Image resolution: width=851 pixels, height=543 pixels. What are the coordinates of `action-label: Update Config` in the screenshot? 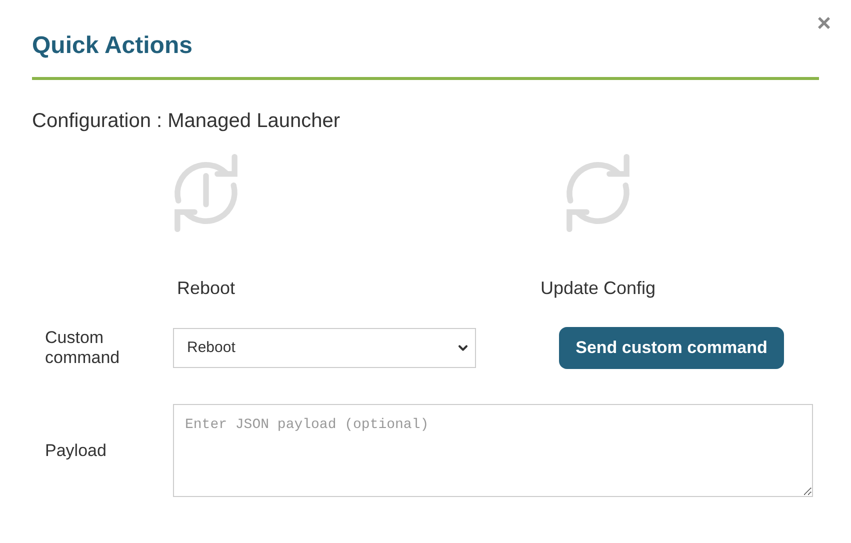 It's located at (598, 288).